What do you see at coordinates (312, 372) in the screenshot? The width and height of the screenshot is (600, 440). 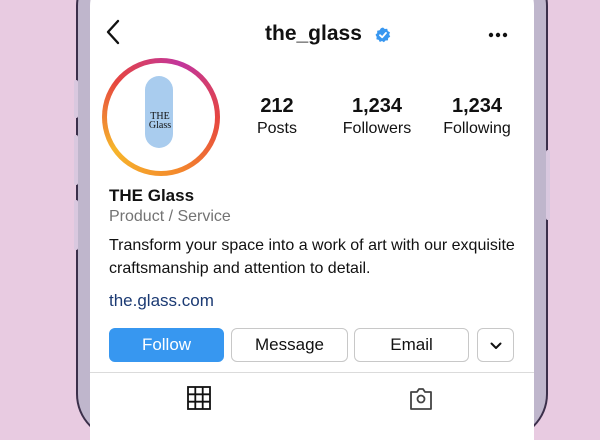 I see `tabs-divider` at bounding box center [312, 372].